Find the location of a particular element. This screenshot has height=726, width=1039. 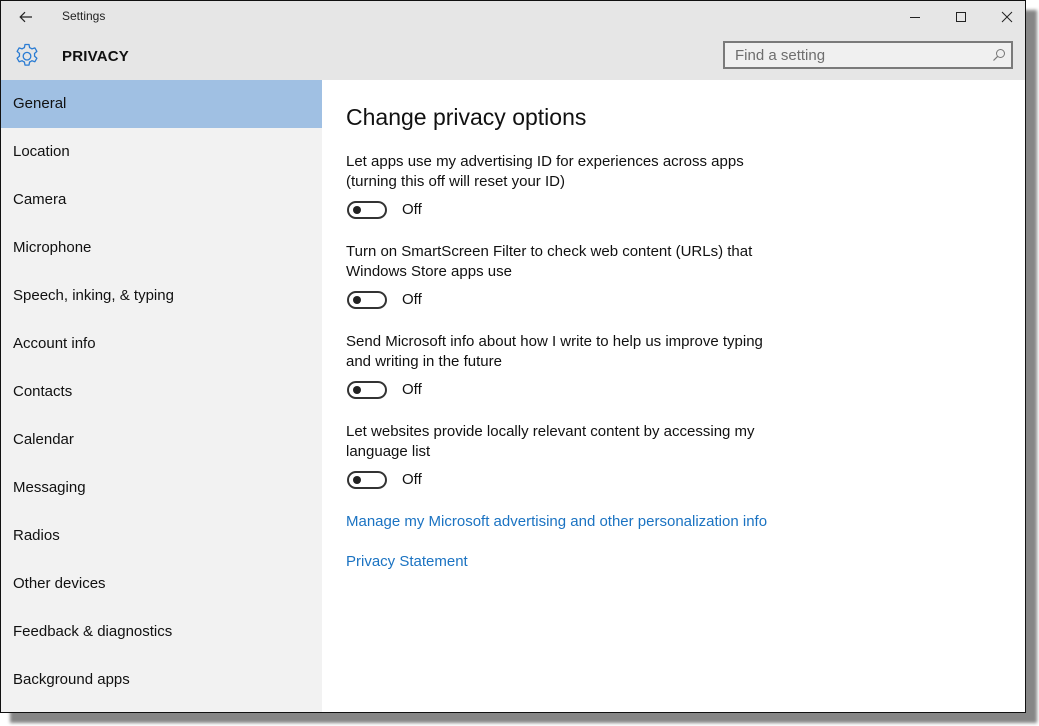

privacy-statement-link: Privacy Statement is located at coordinates (407, 561).